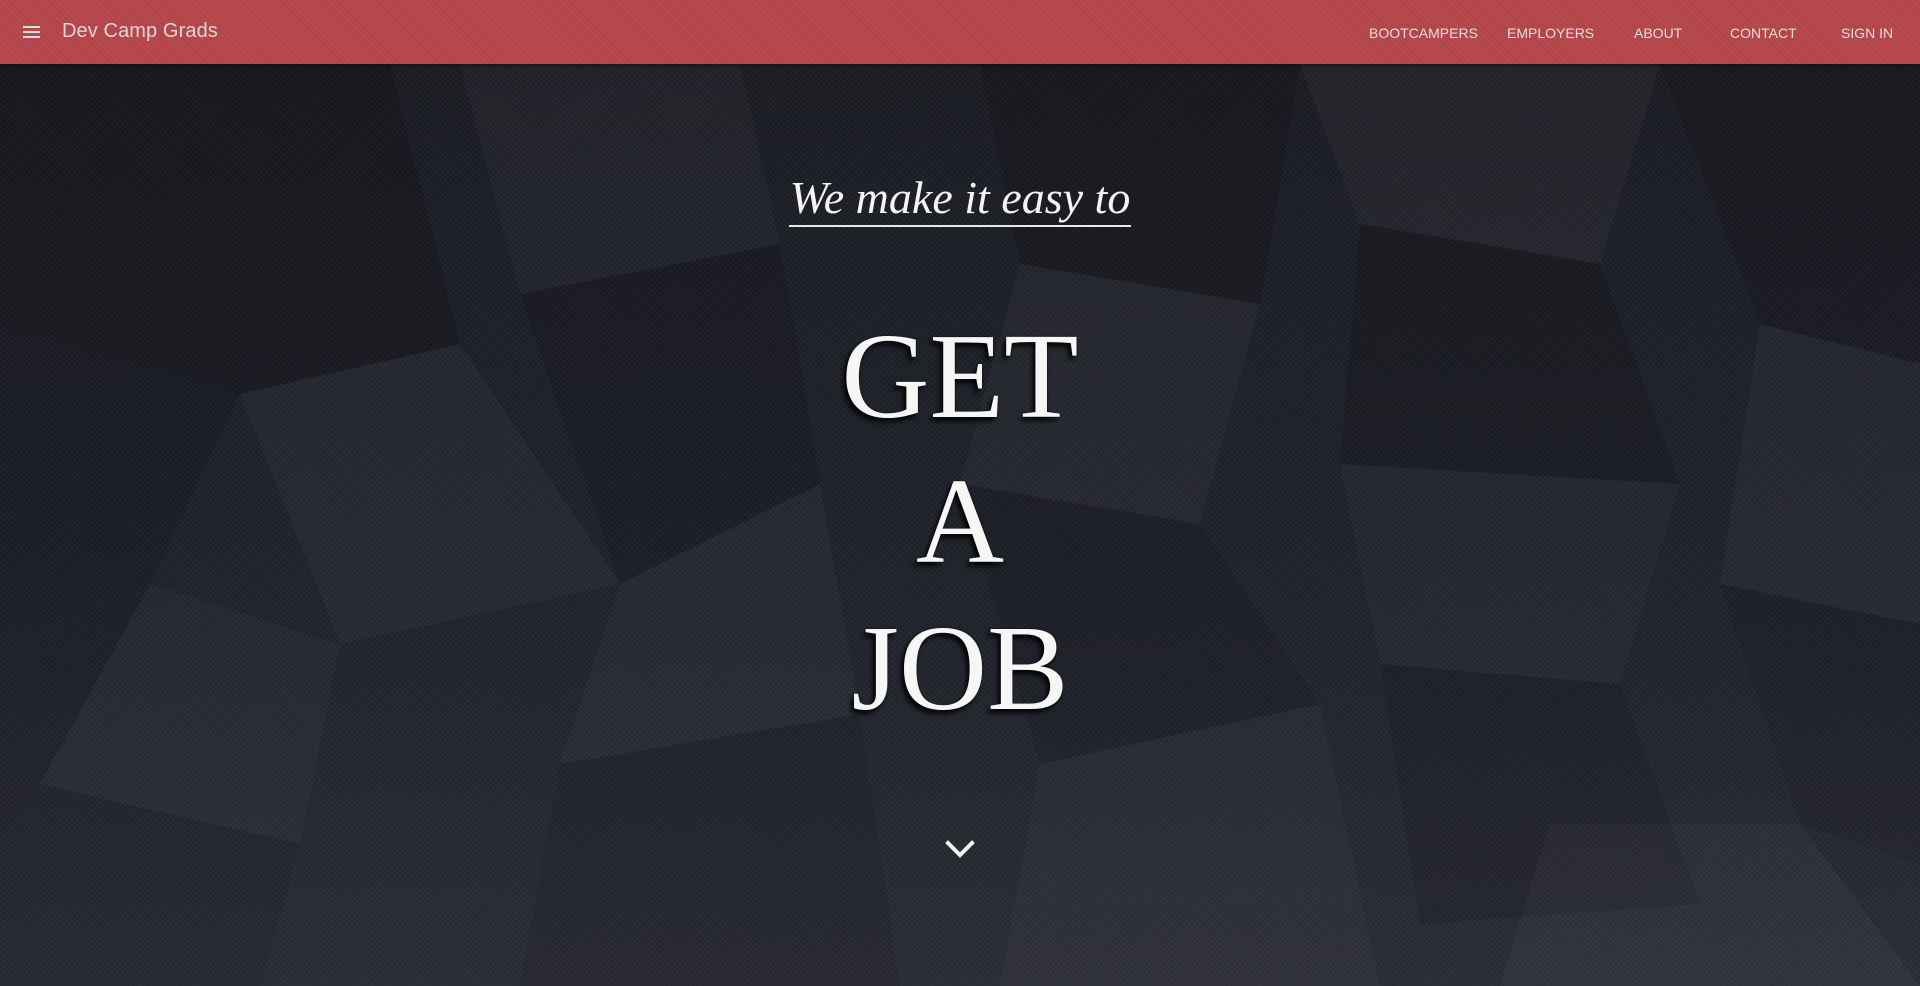  Describe the element at coordinates (960, 849) in the screenshot. I see `chevron-down-icon` at that location.